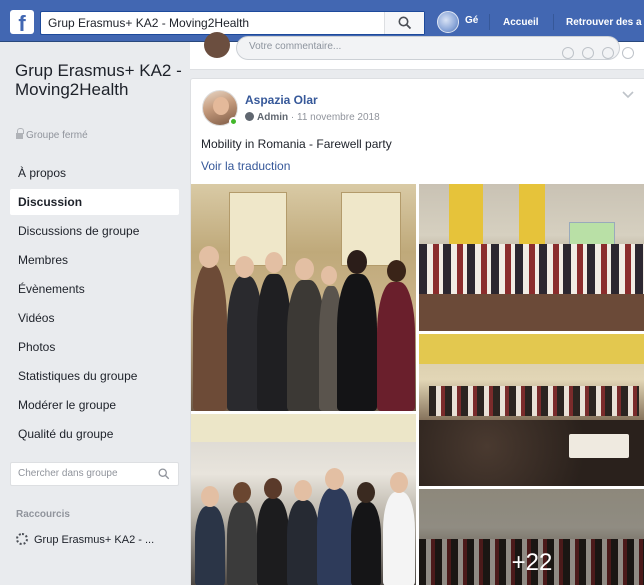 The height and width of the screenshot is (585, 644). I want to click on see-translation-link: Voir la traduction, so click(245, 166).